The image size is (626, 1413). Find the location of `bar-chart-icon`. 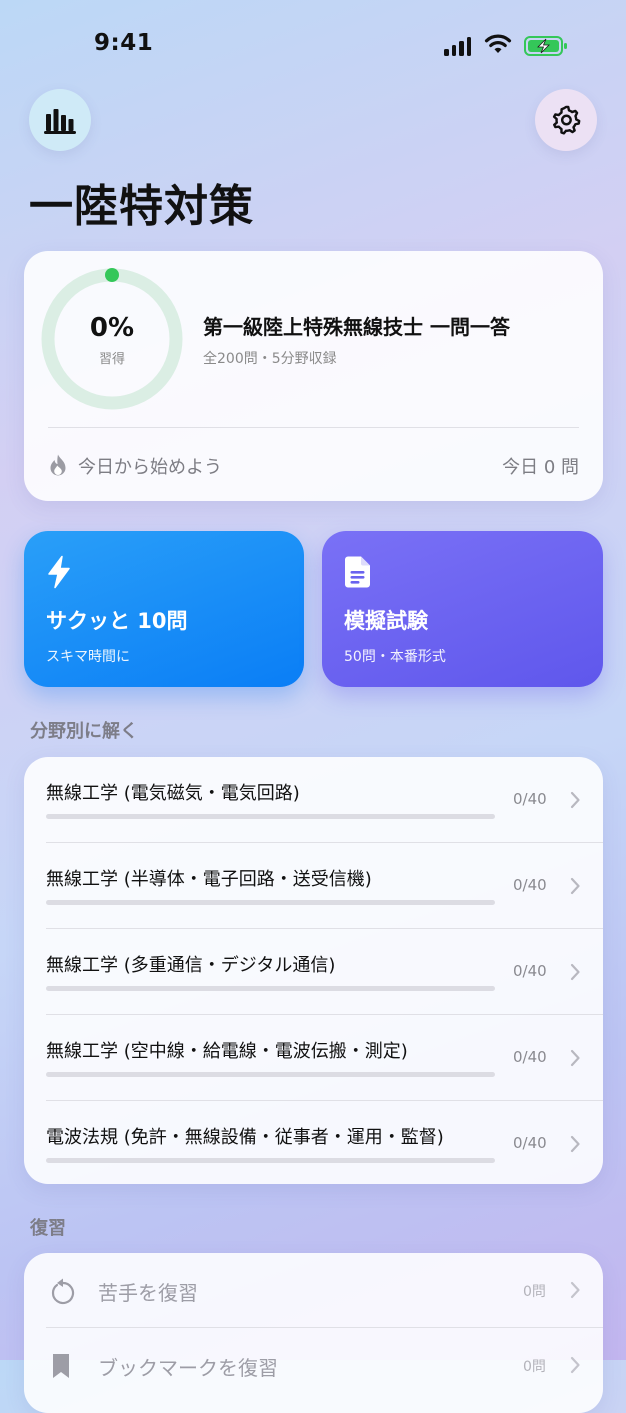

bar-chart-icon is located at coordinates (60, 121).